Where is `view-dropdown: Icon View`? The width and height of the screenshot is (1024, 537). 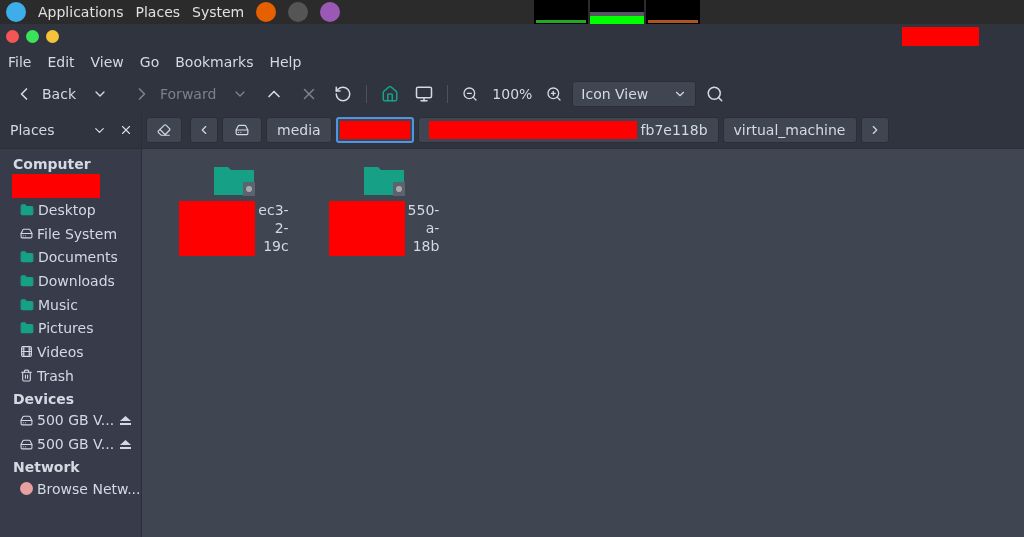 view-dropdown: Icon View is located at coordinates (634, 94).